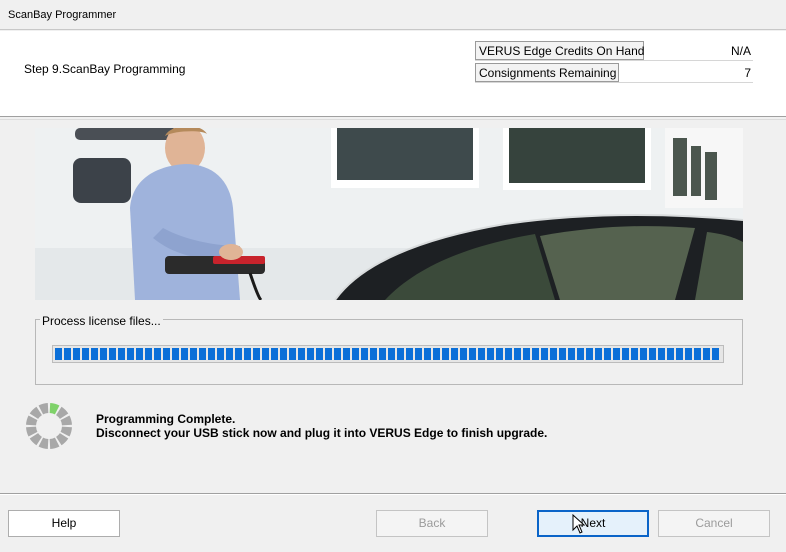 Image resolution: width=786 pixels, height=552 pixels. What do you see at coordinates (714, 523) in the screenshot?
I see `cancel-button: Cancel` at bounding box center [714, 523].